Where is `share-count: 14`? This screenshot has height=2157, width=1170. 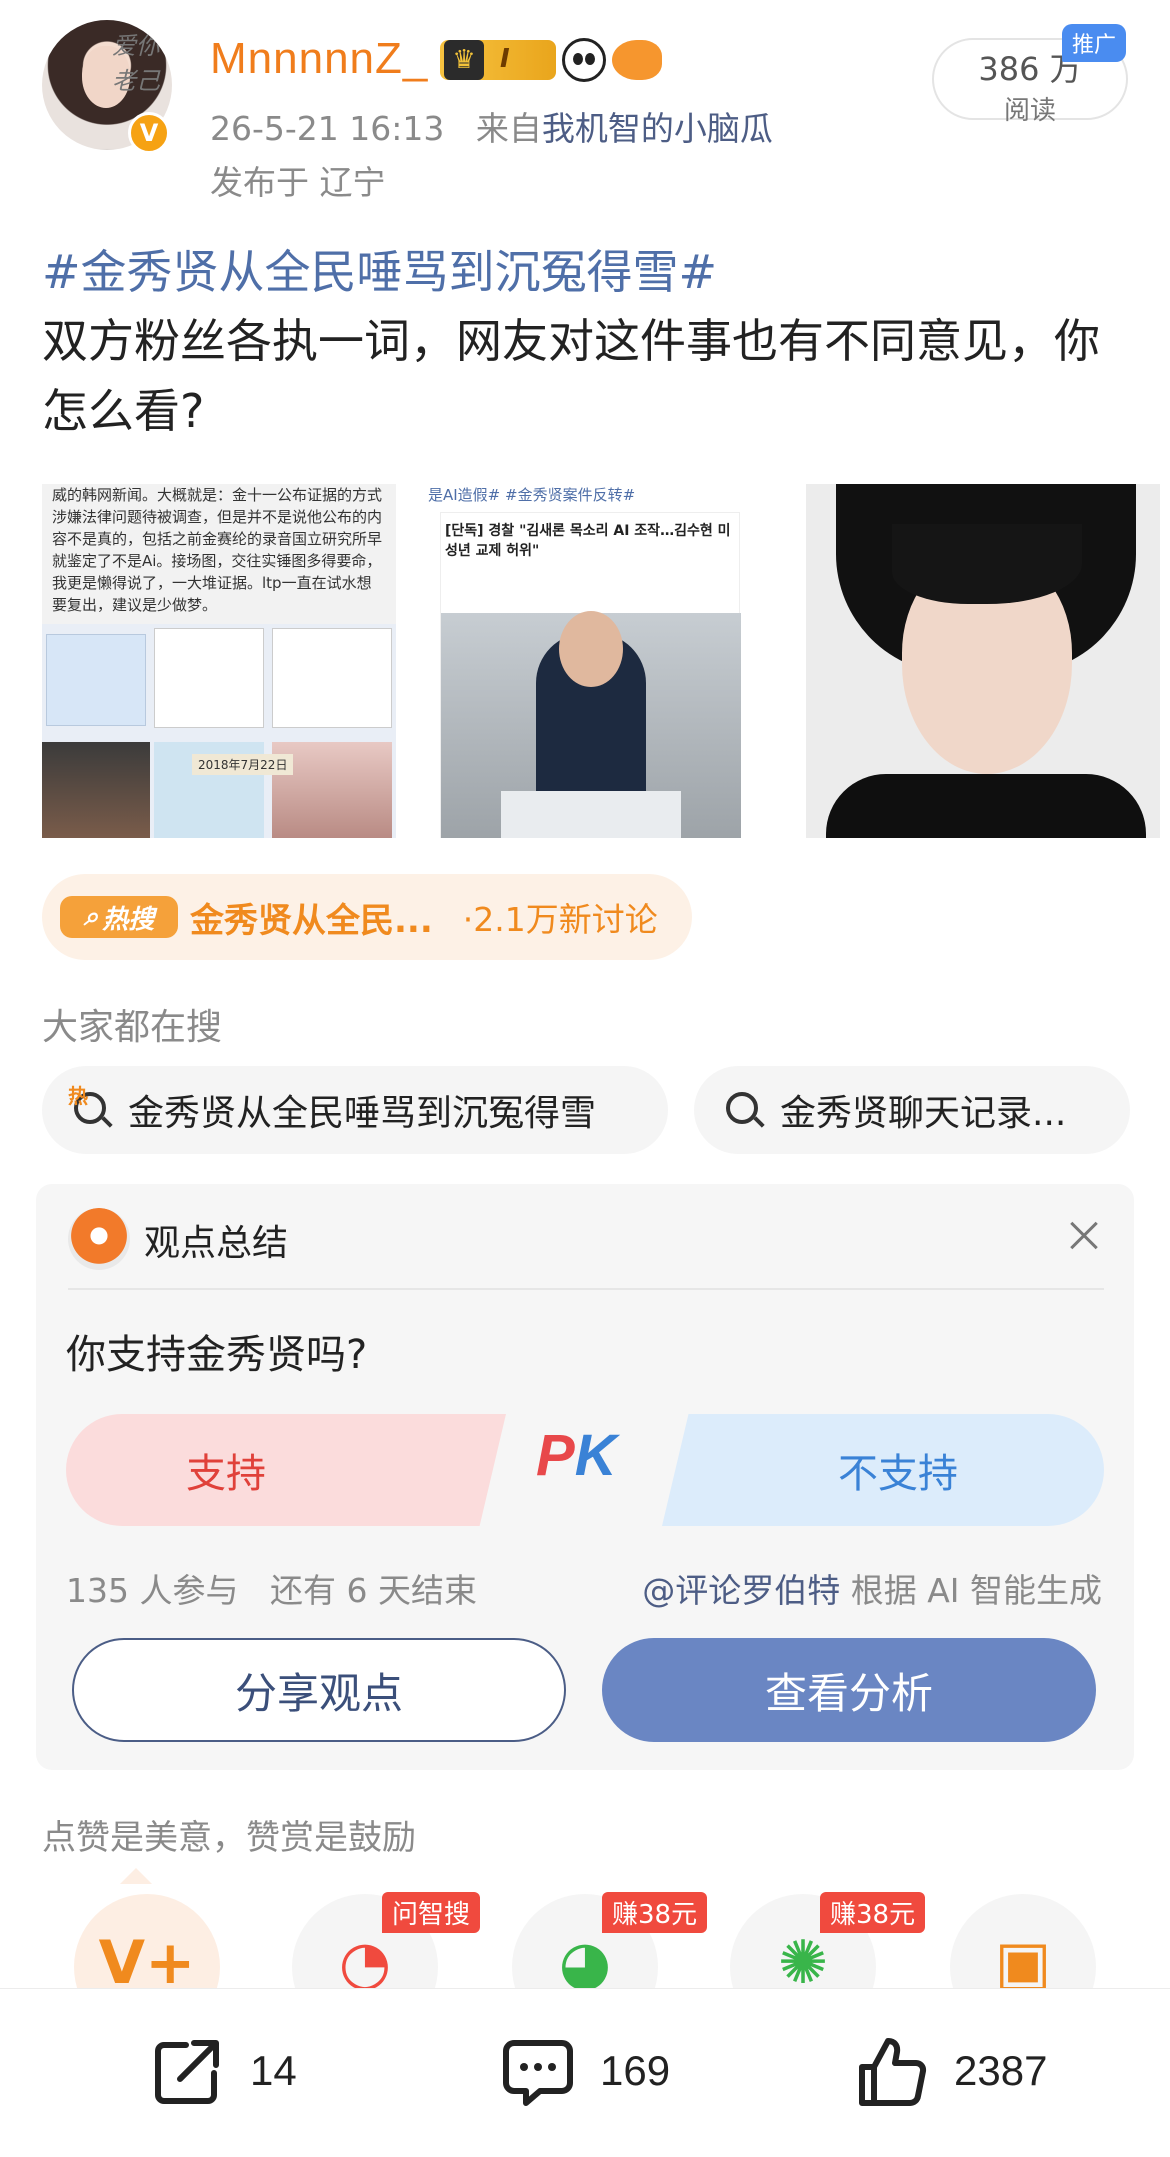 share-count: 14 is located at coordinates (273, 2070).